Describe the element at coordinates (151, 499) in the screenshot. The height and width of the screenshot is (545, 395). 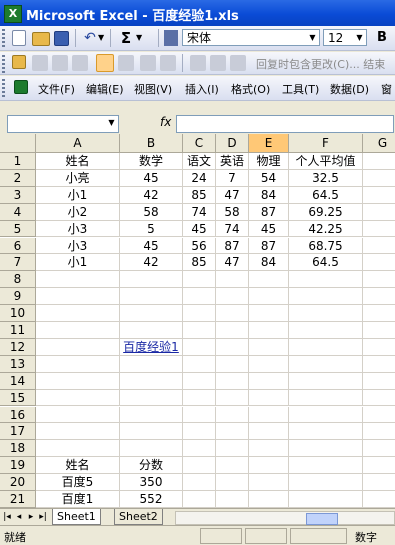
I see `cell-b21: 552` at that location.